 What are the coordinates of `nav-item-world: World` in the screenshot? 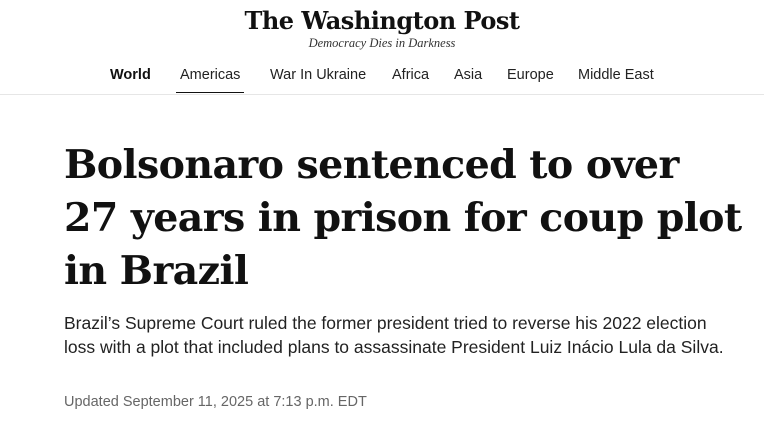 It's located at (130, 75).